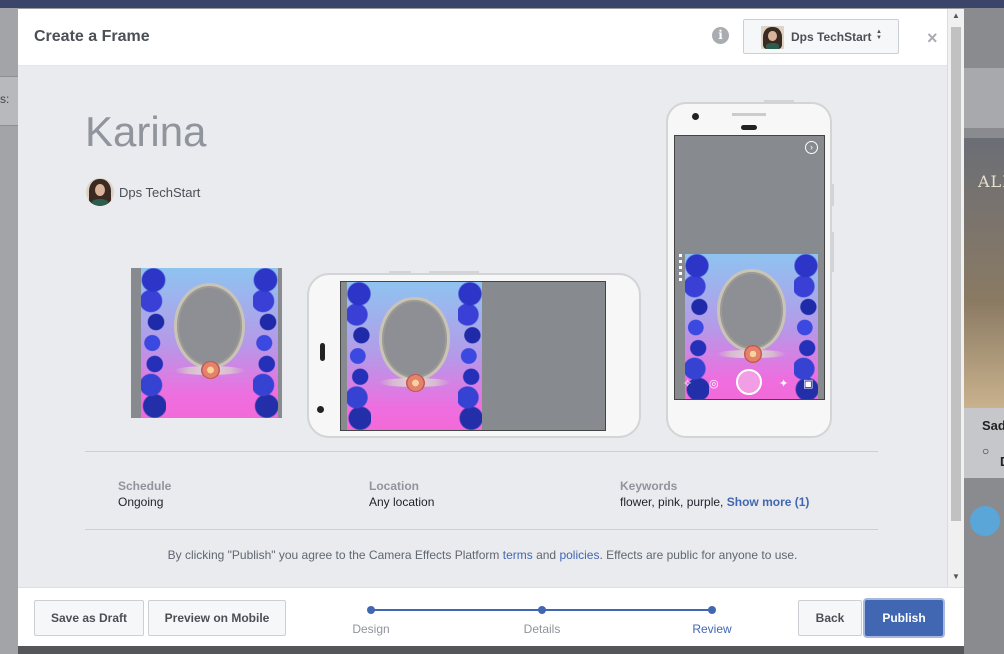  I want to click on step-label-details: Details, so click(542, 629).